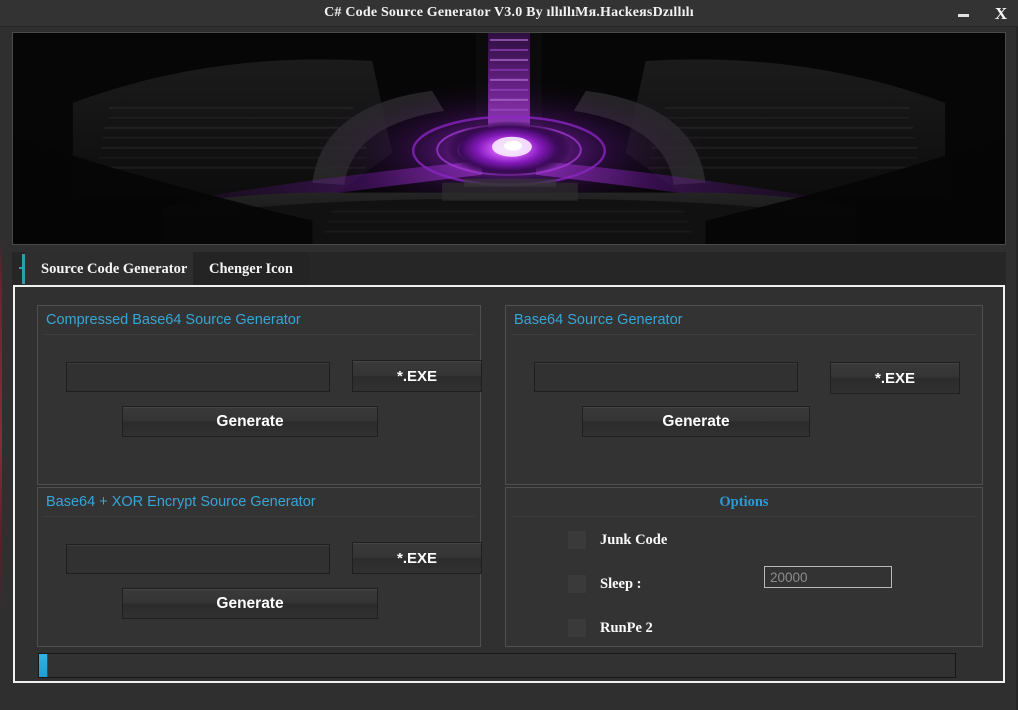 This screenshot has height=710, width=1018. I want to click on tab-strip: Source Code Generator Chenger Icon, so click(509, 269).